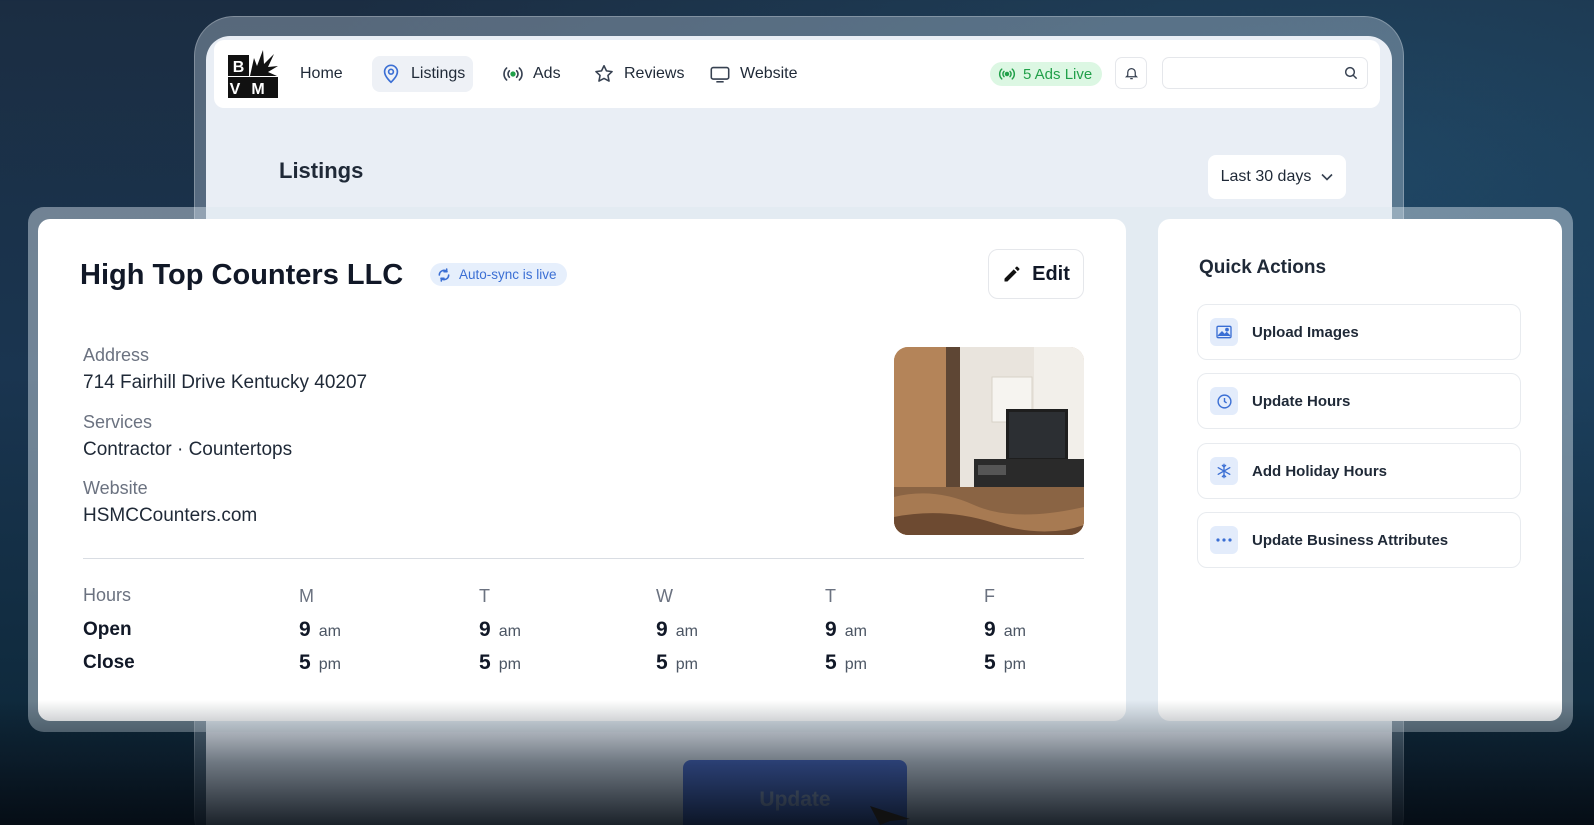  What do you see at coordinates (769, 73) in the screenshot?
I see `nav-website-label: Website` at bounding box center [769, 73].